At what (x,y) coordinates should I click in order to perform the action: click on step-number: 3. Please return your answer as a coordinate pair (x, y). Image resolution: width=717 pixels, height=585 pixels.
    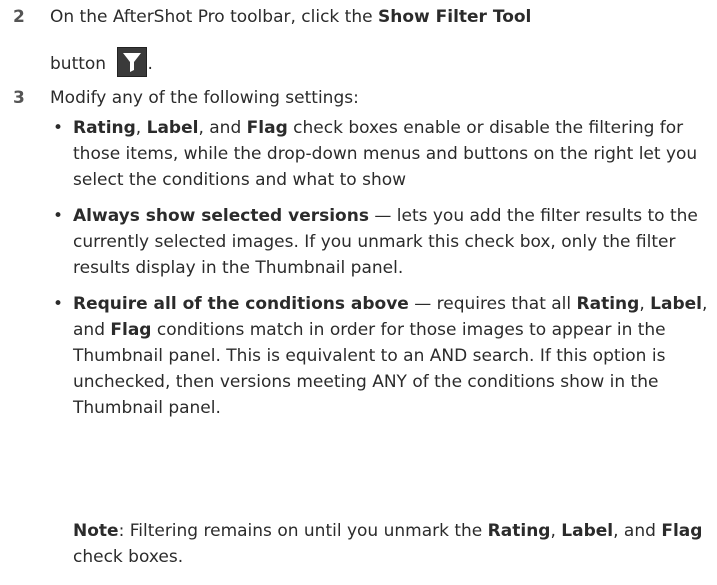
    Looking at the image, I should click on (19, 98).